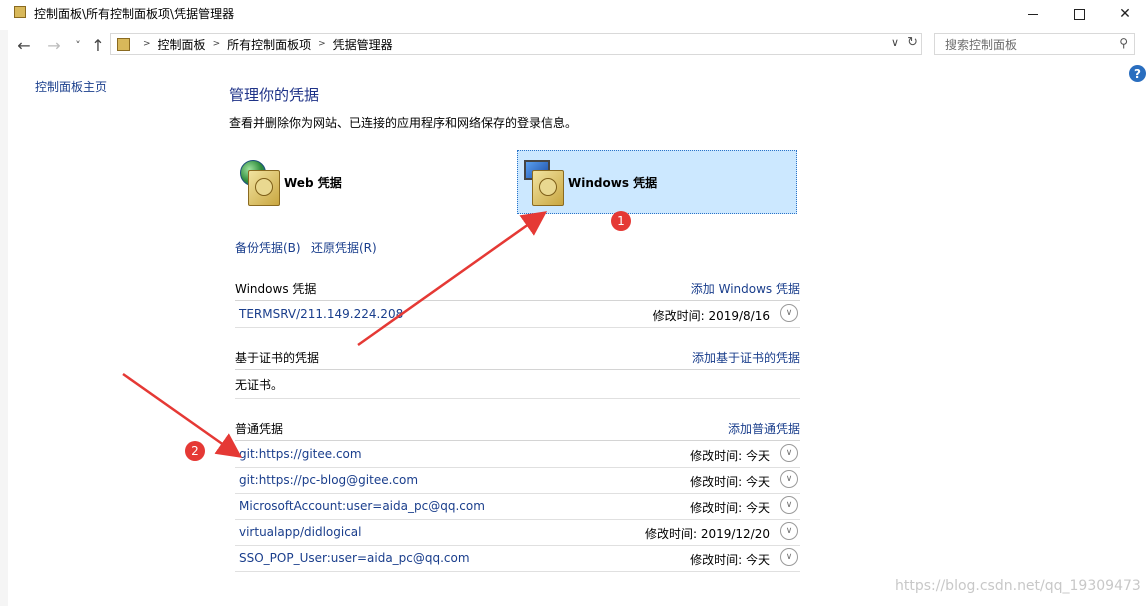 This screenshot has width=1148, height=606. Describe the element at coordinates (195, 451) in the screenshot. I see `annotation-badge-2: 2` at that location.